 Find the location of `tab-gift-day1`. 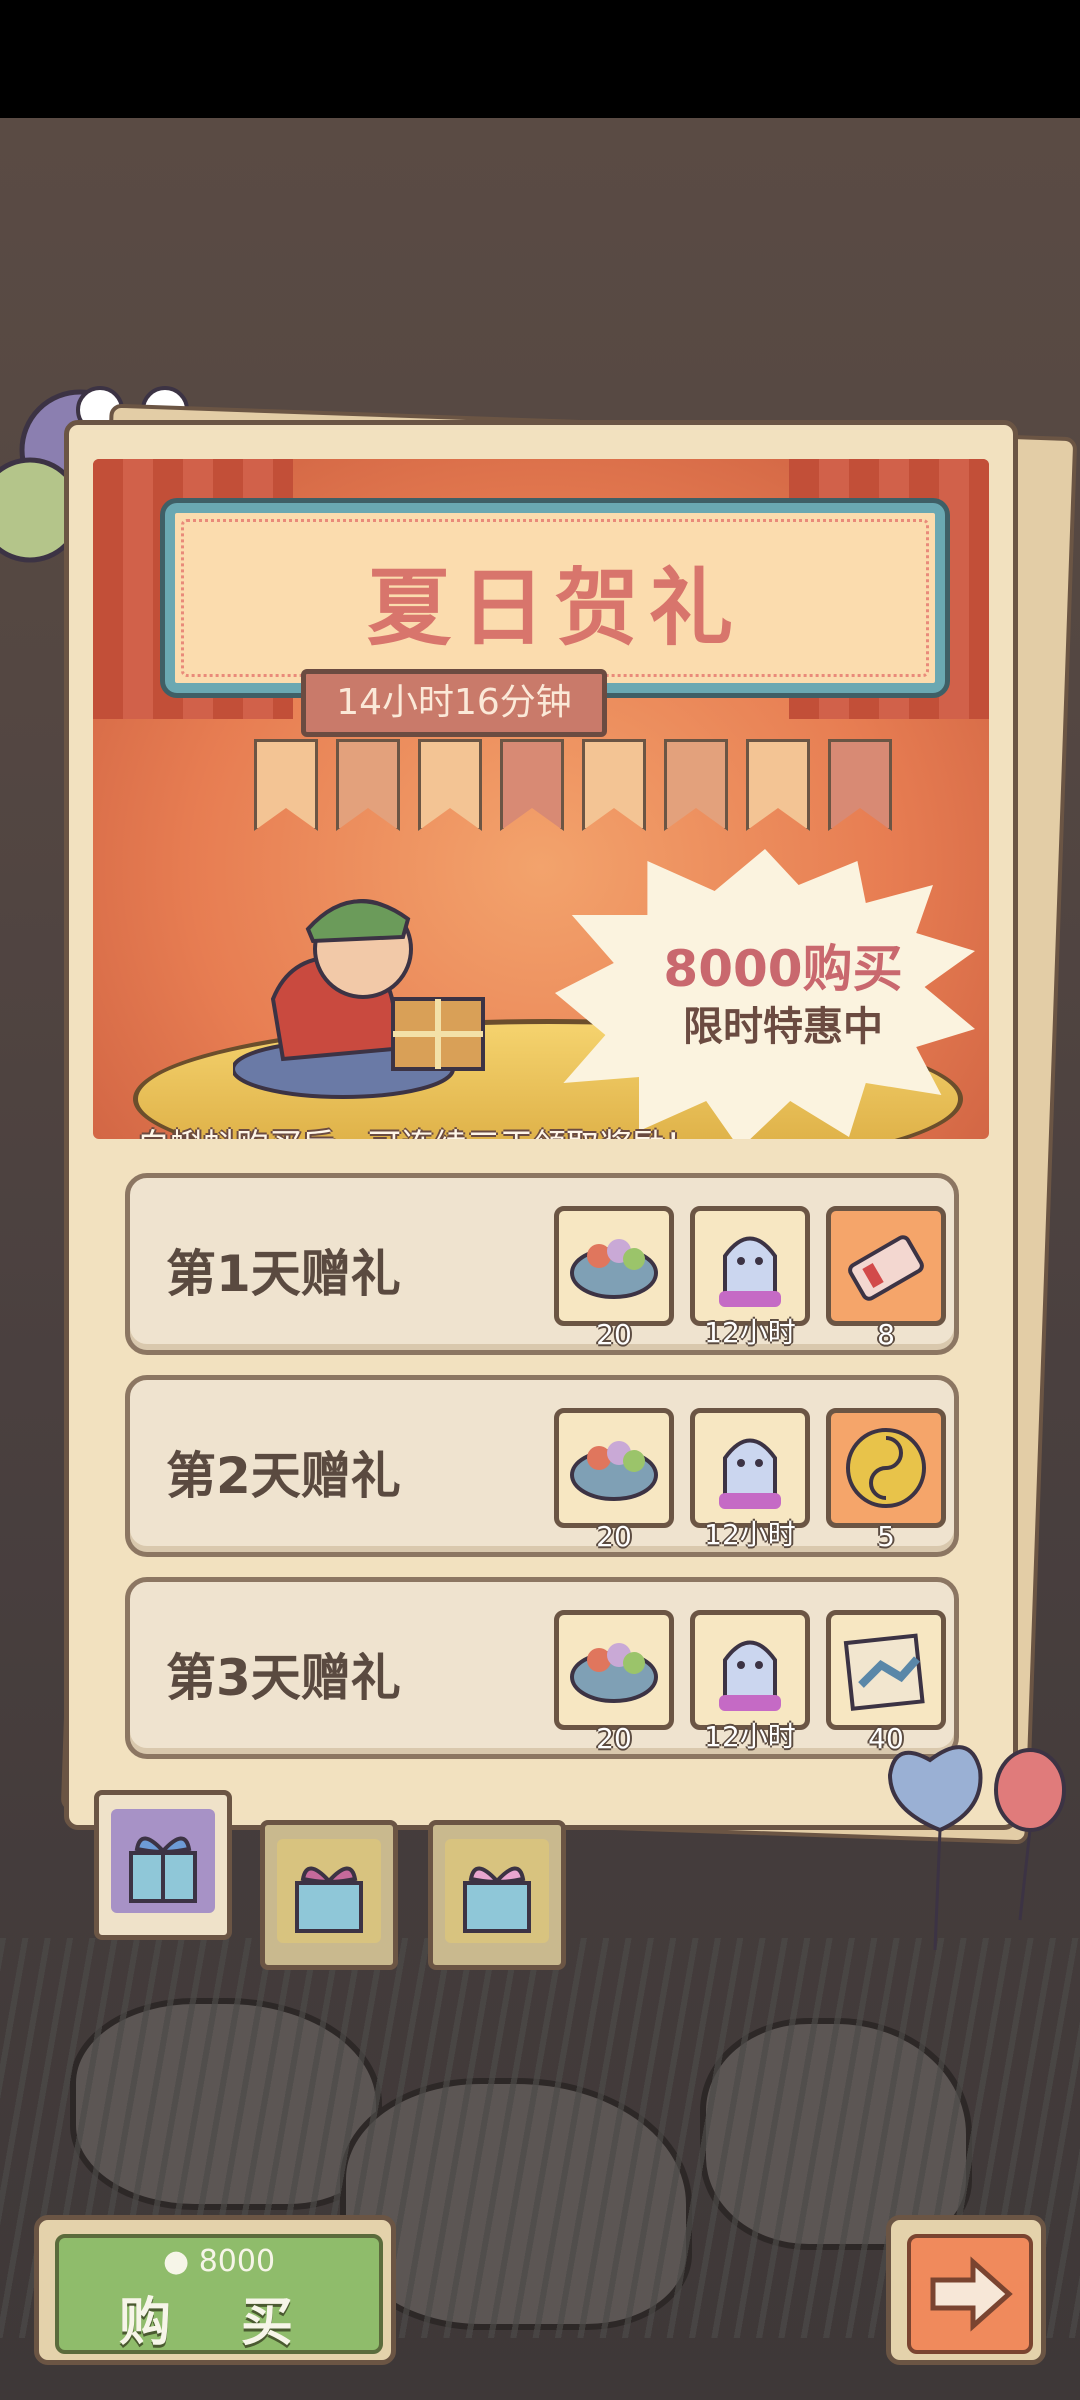

tab-gift-day1 is located at coordinates (163, 1865).